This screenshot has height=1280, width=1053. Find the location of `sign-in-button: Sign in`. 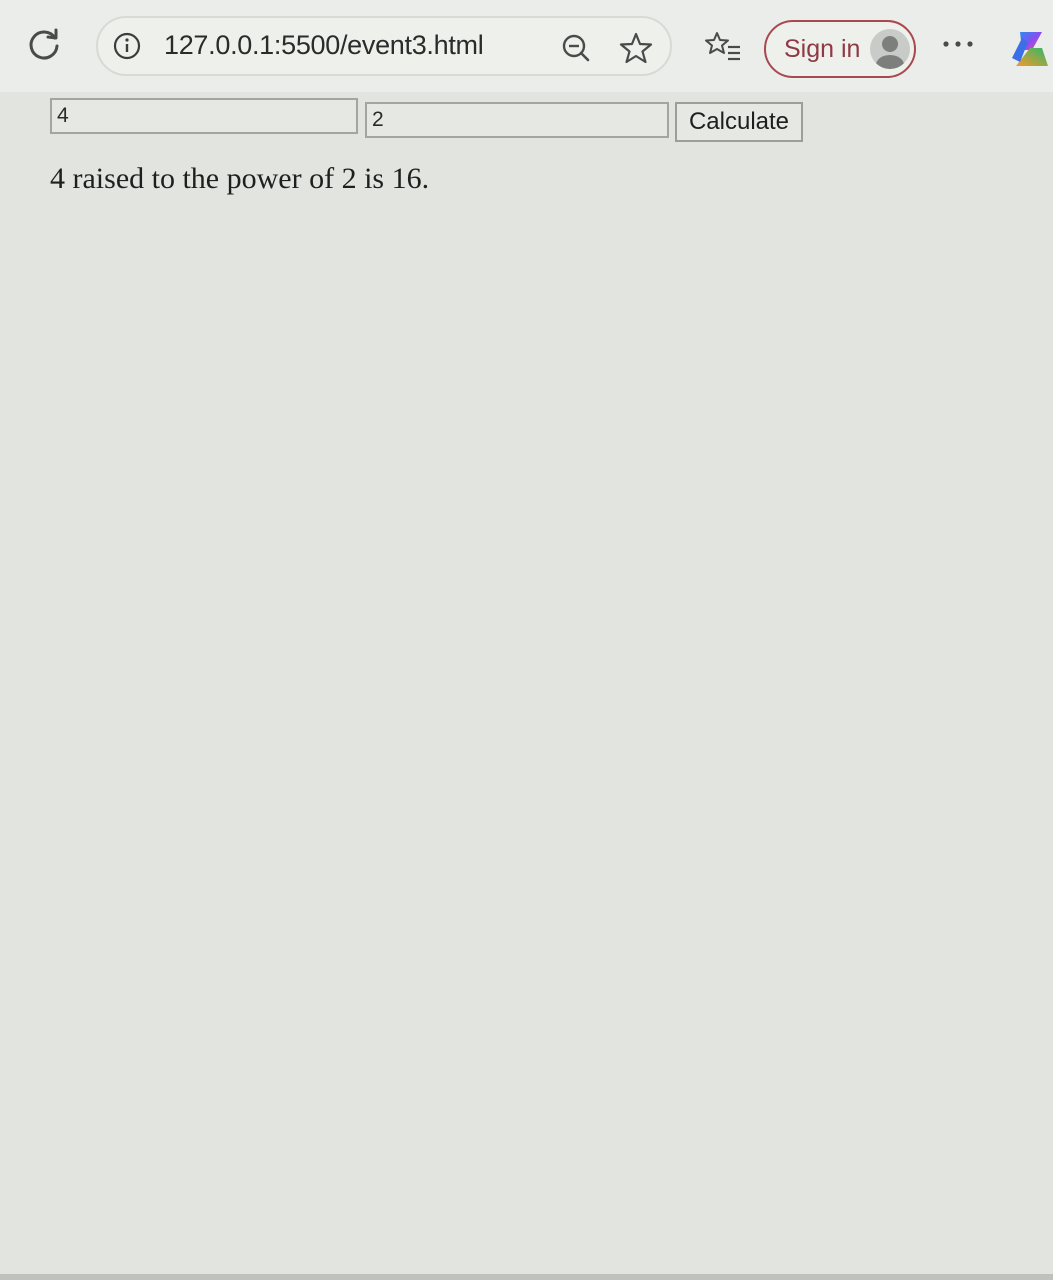

sign-in-button: Sign in is located at coordinates (840, 49).